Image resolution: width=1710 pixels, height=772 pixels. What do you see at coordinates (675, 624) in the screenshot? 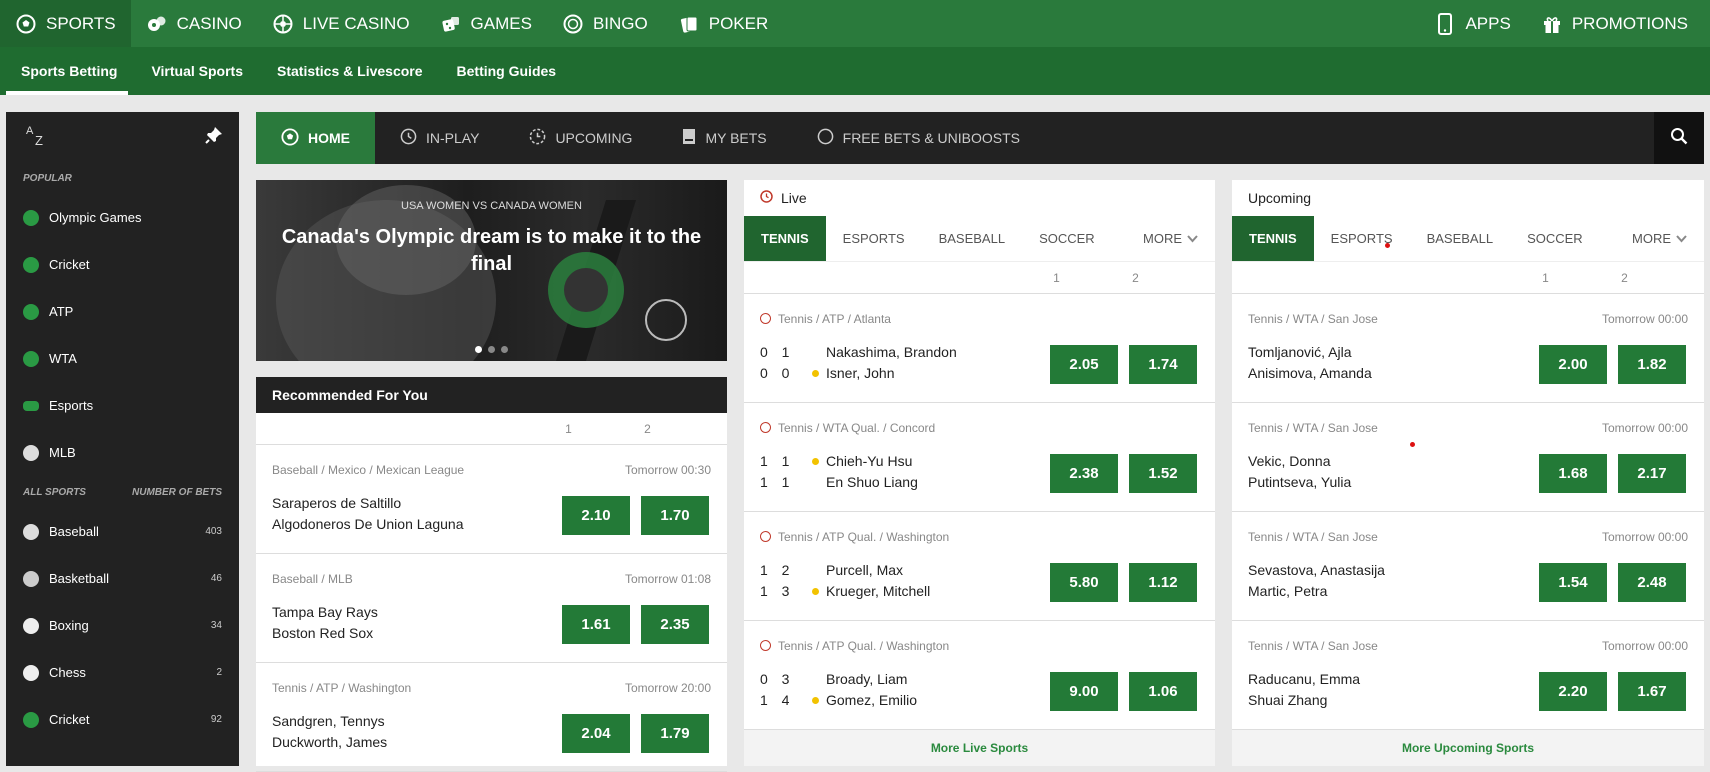
I see `odds-button: 2.35` at bounding box center [675, 624].